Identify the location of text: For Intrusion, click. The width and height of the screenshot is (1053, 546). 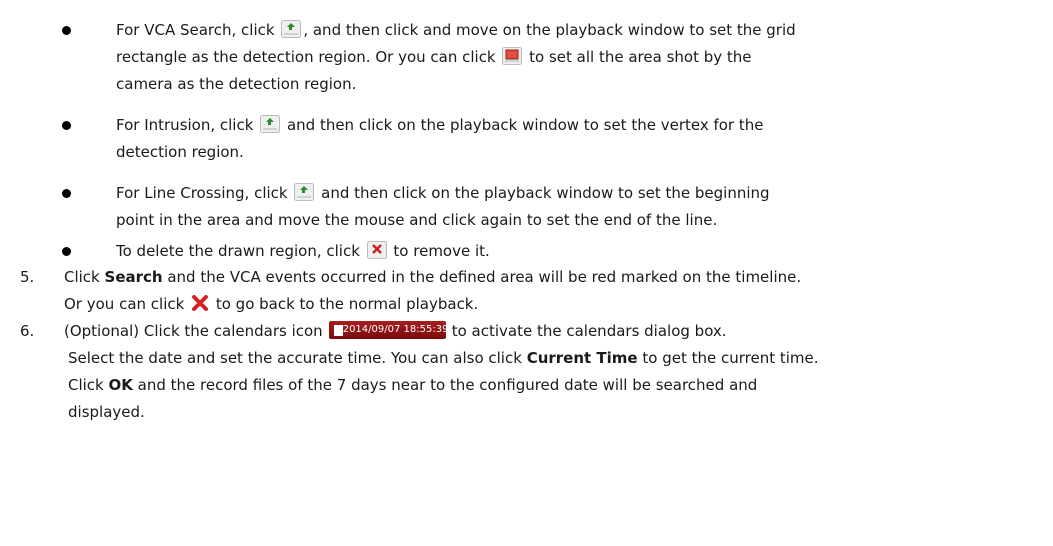
(187, 125).